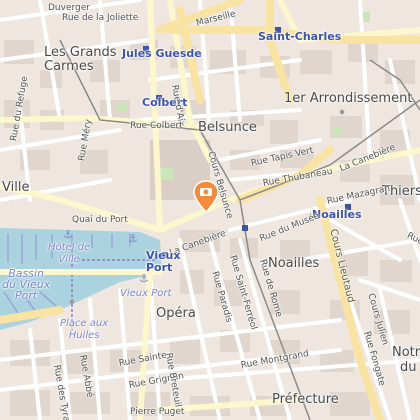 The image size is (420, 420). I want to click on district-label-prefecture: Préfecture, so click(305, 399).